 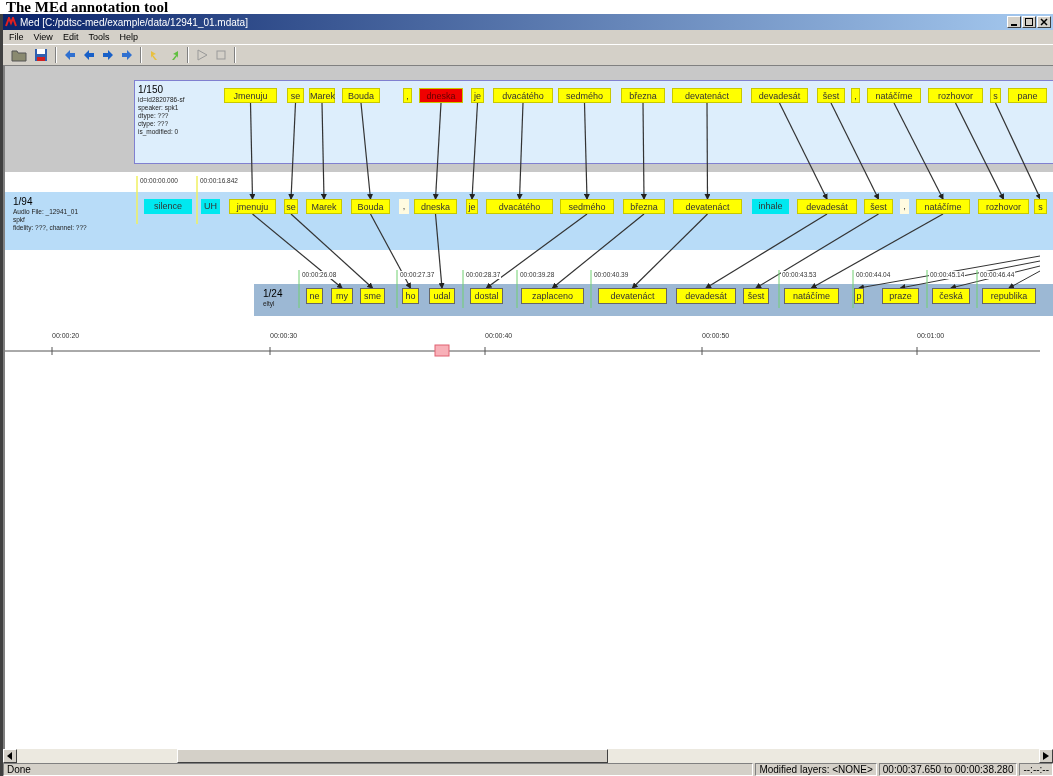 What do you see at coordinates (859, 296) in the screenshot?
I see `token: p` at bounding box center [859, 296].